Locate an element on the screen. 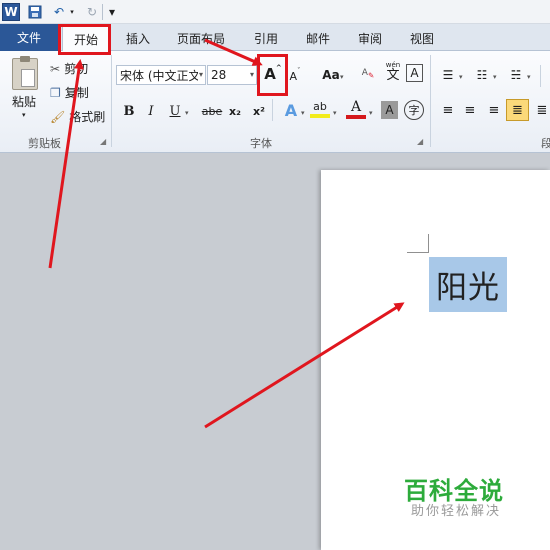 The width and height of the screenshot is (550, 550). arrow-to-home-tab is located at coordinates (66, 164).